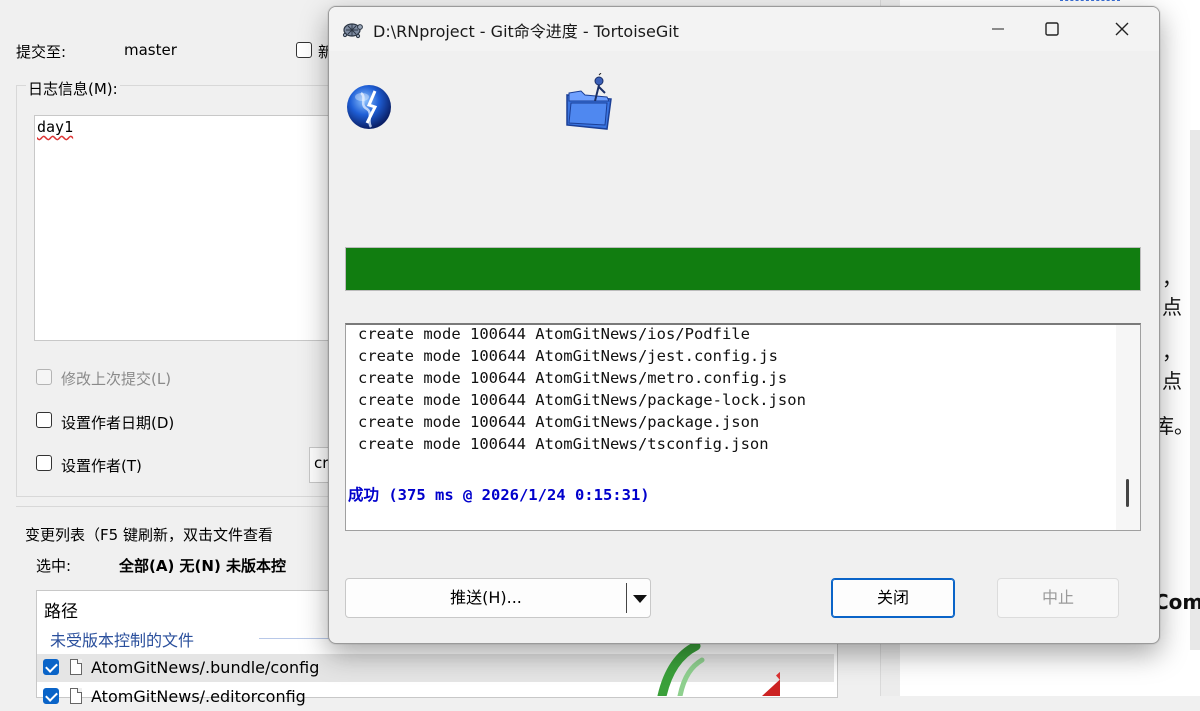  I want to click on log-message-input: day1, so click(184, 228).